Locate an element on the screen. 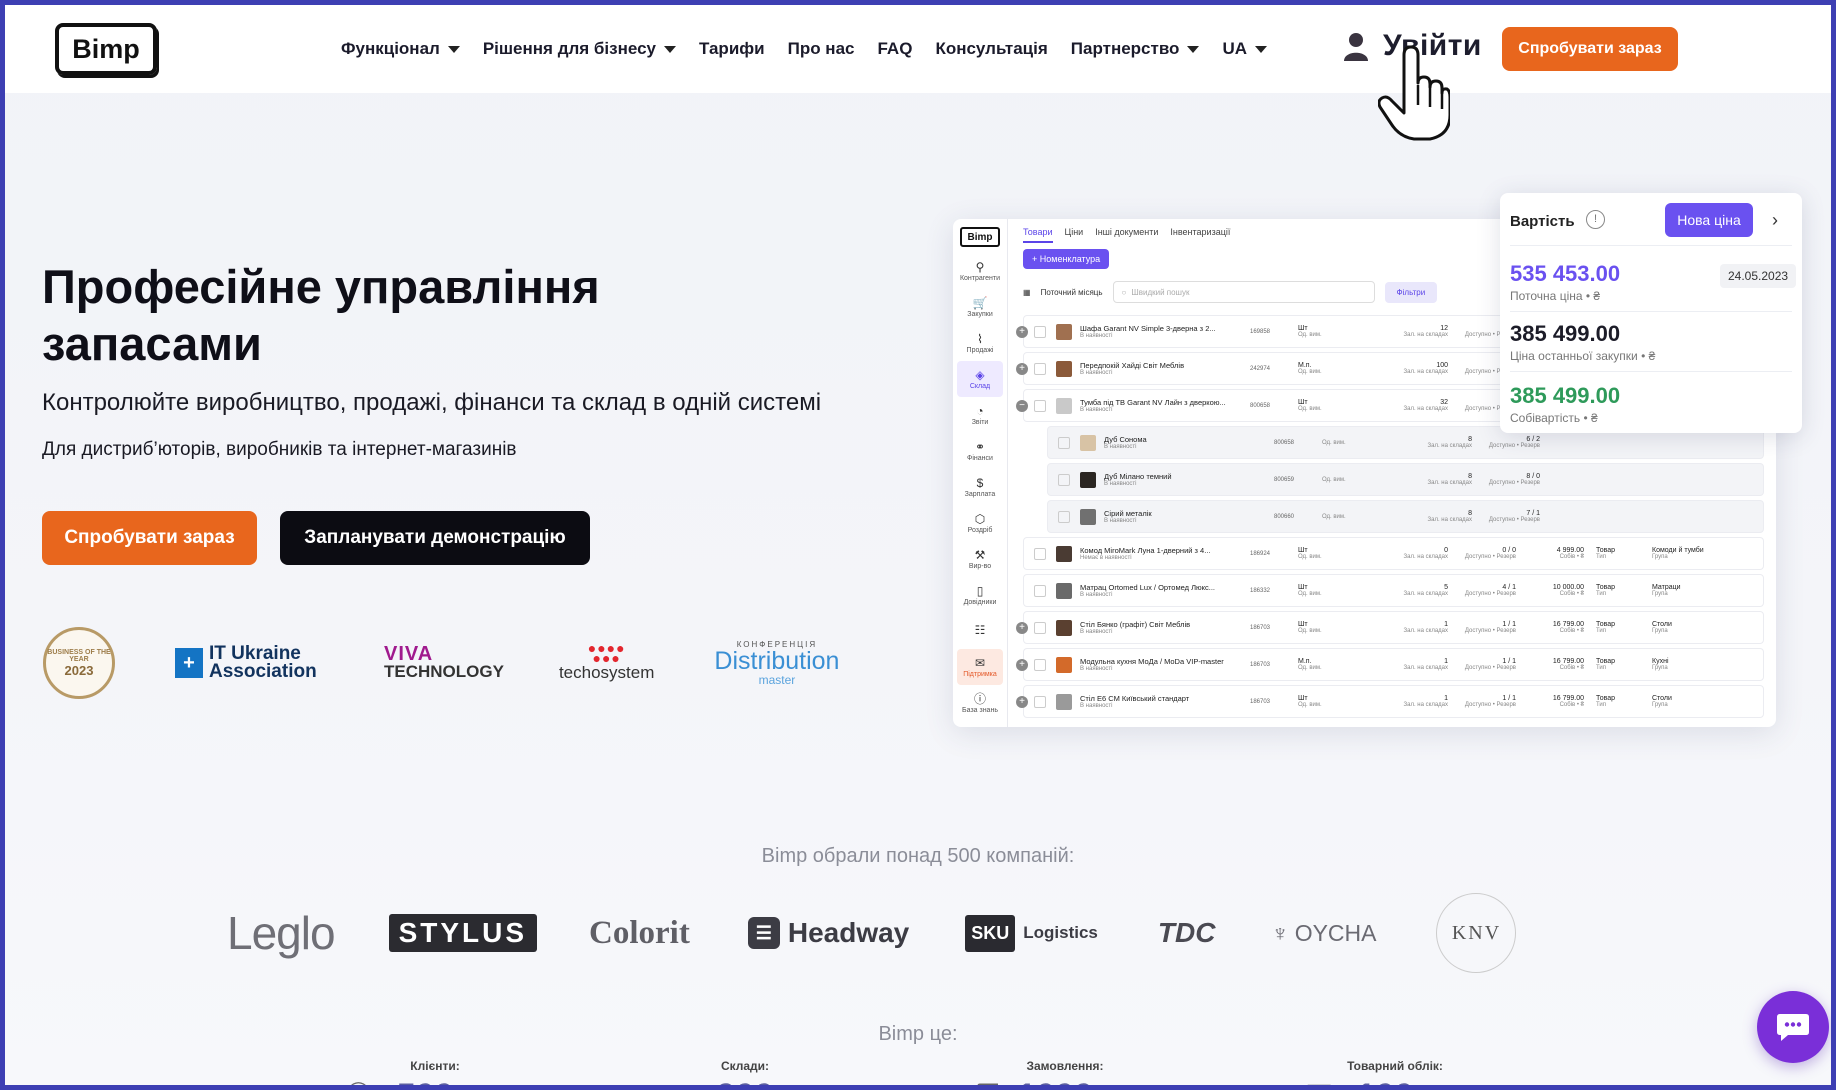 The image size is (1836, 1090). app-tab-2: Інші документи is located at coordinates (1126, 235).